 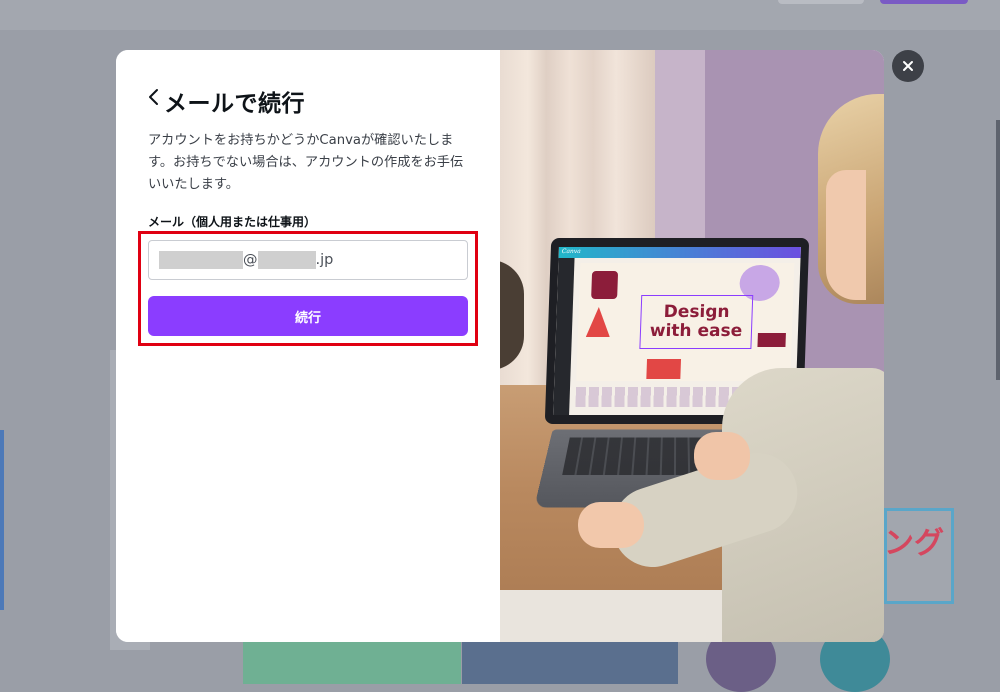 I want to click on background-banner, so click(x=352, y=662).